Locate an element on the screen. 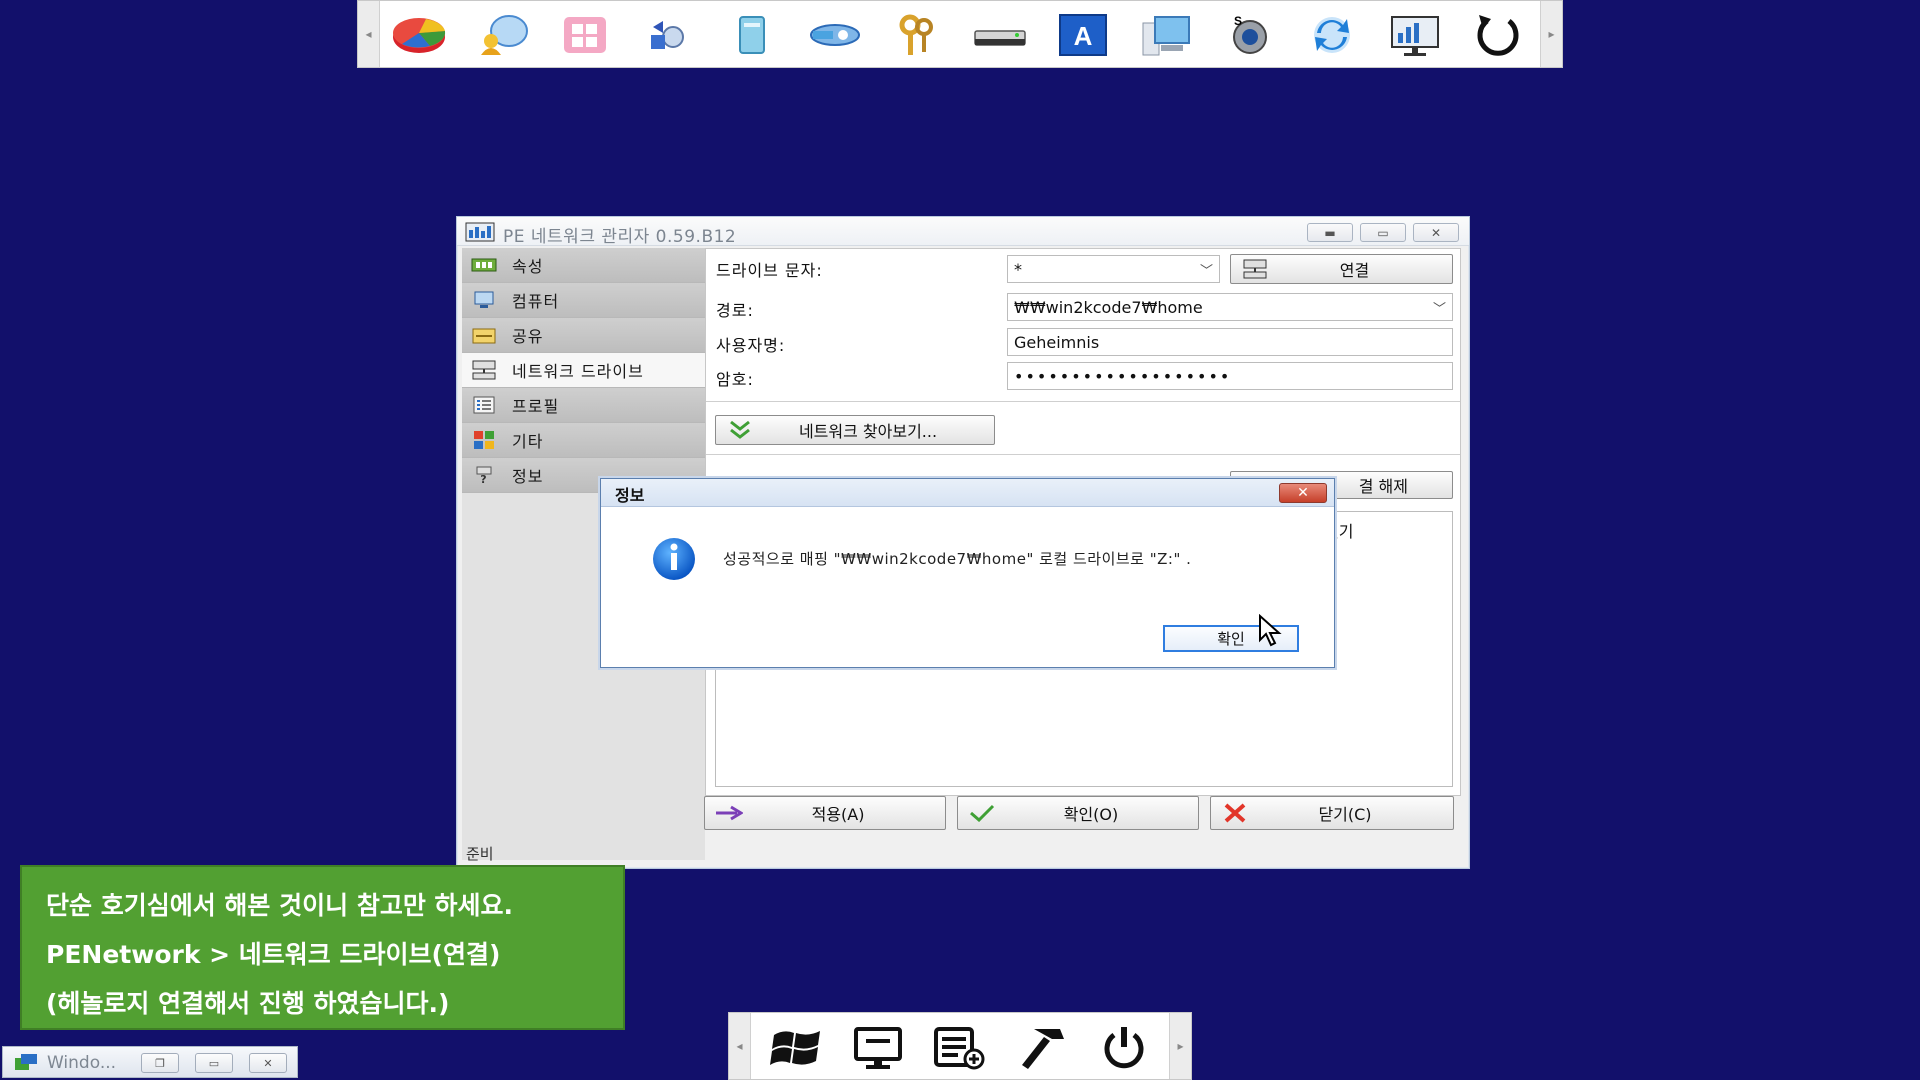 The height and width of the screenshot is (1080, 1920). sidebar-item-computer: 컴퓨터 is located at coordinates (583, 300).